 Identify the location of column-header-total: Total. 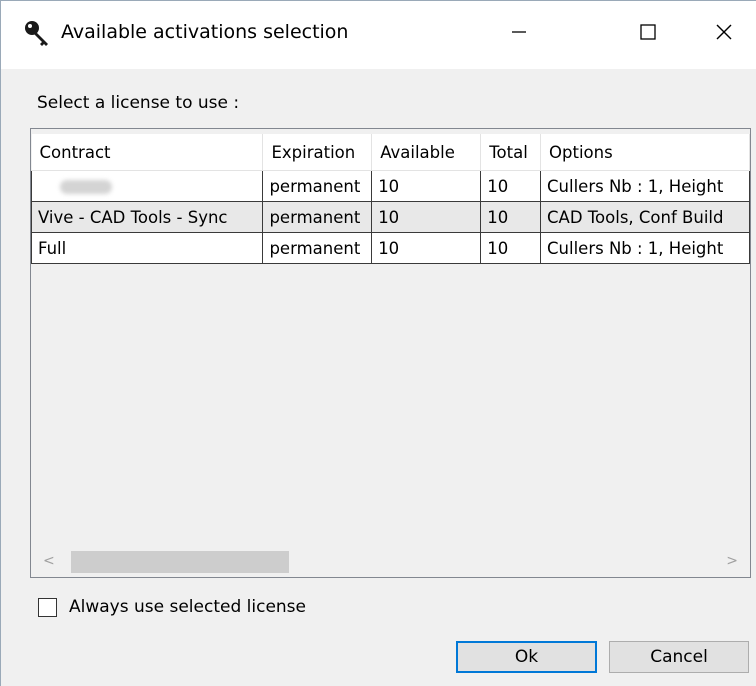
(511, 152).